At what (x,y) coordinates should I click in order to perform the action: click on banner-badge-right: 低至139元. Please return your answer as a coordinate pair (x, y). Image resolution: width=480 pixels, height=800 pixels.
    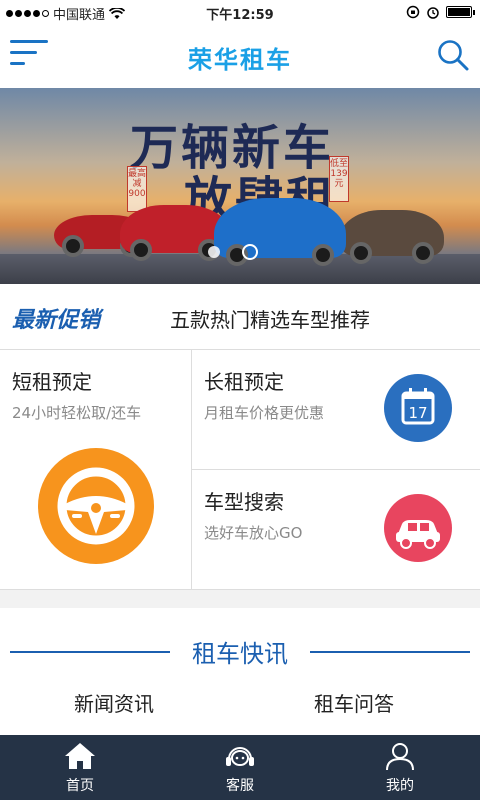
    Looking at the image, I should click on (339, 179).